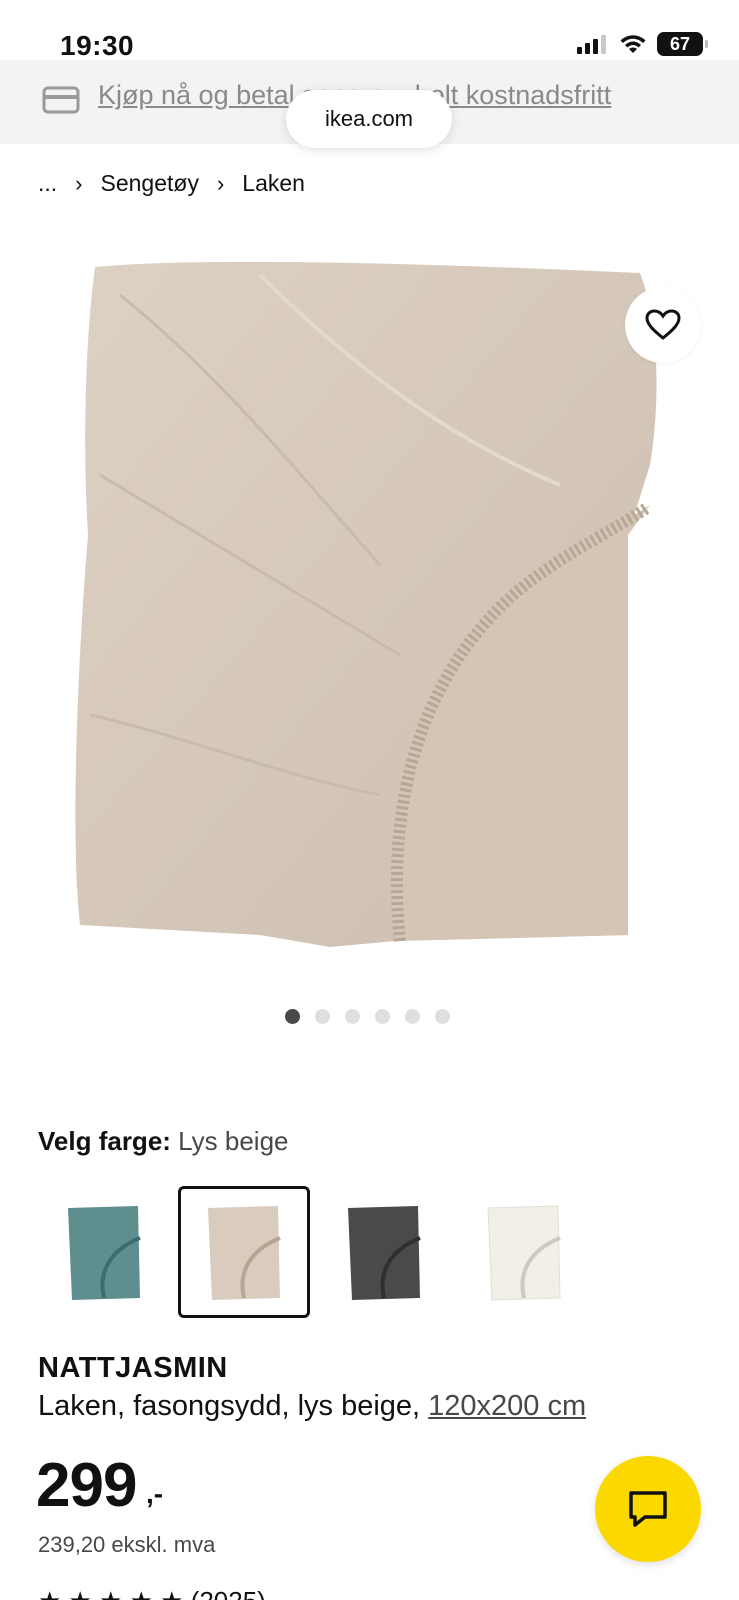 This screenshot has height=1600, width=739. What do you see at coordinates (633, 44) in the screenshot?
I see `wifi-icon` at bounding box center [633, 44].